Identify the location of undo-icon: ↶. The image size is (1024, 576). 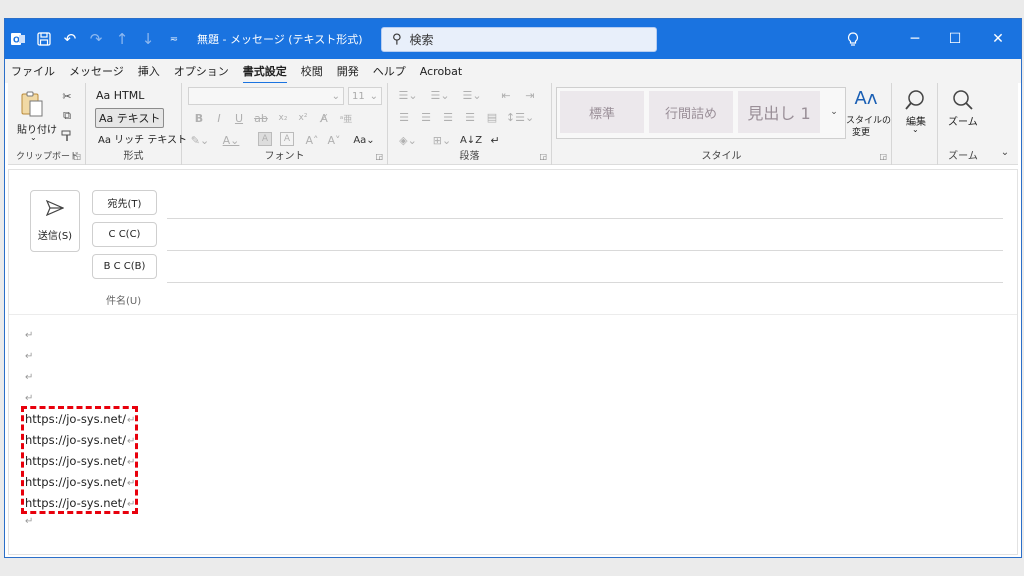
(70, 39).